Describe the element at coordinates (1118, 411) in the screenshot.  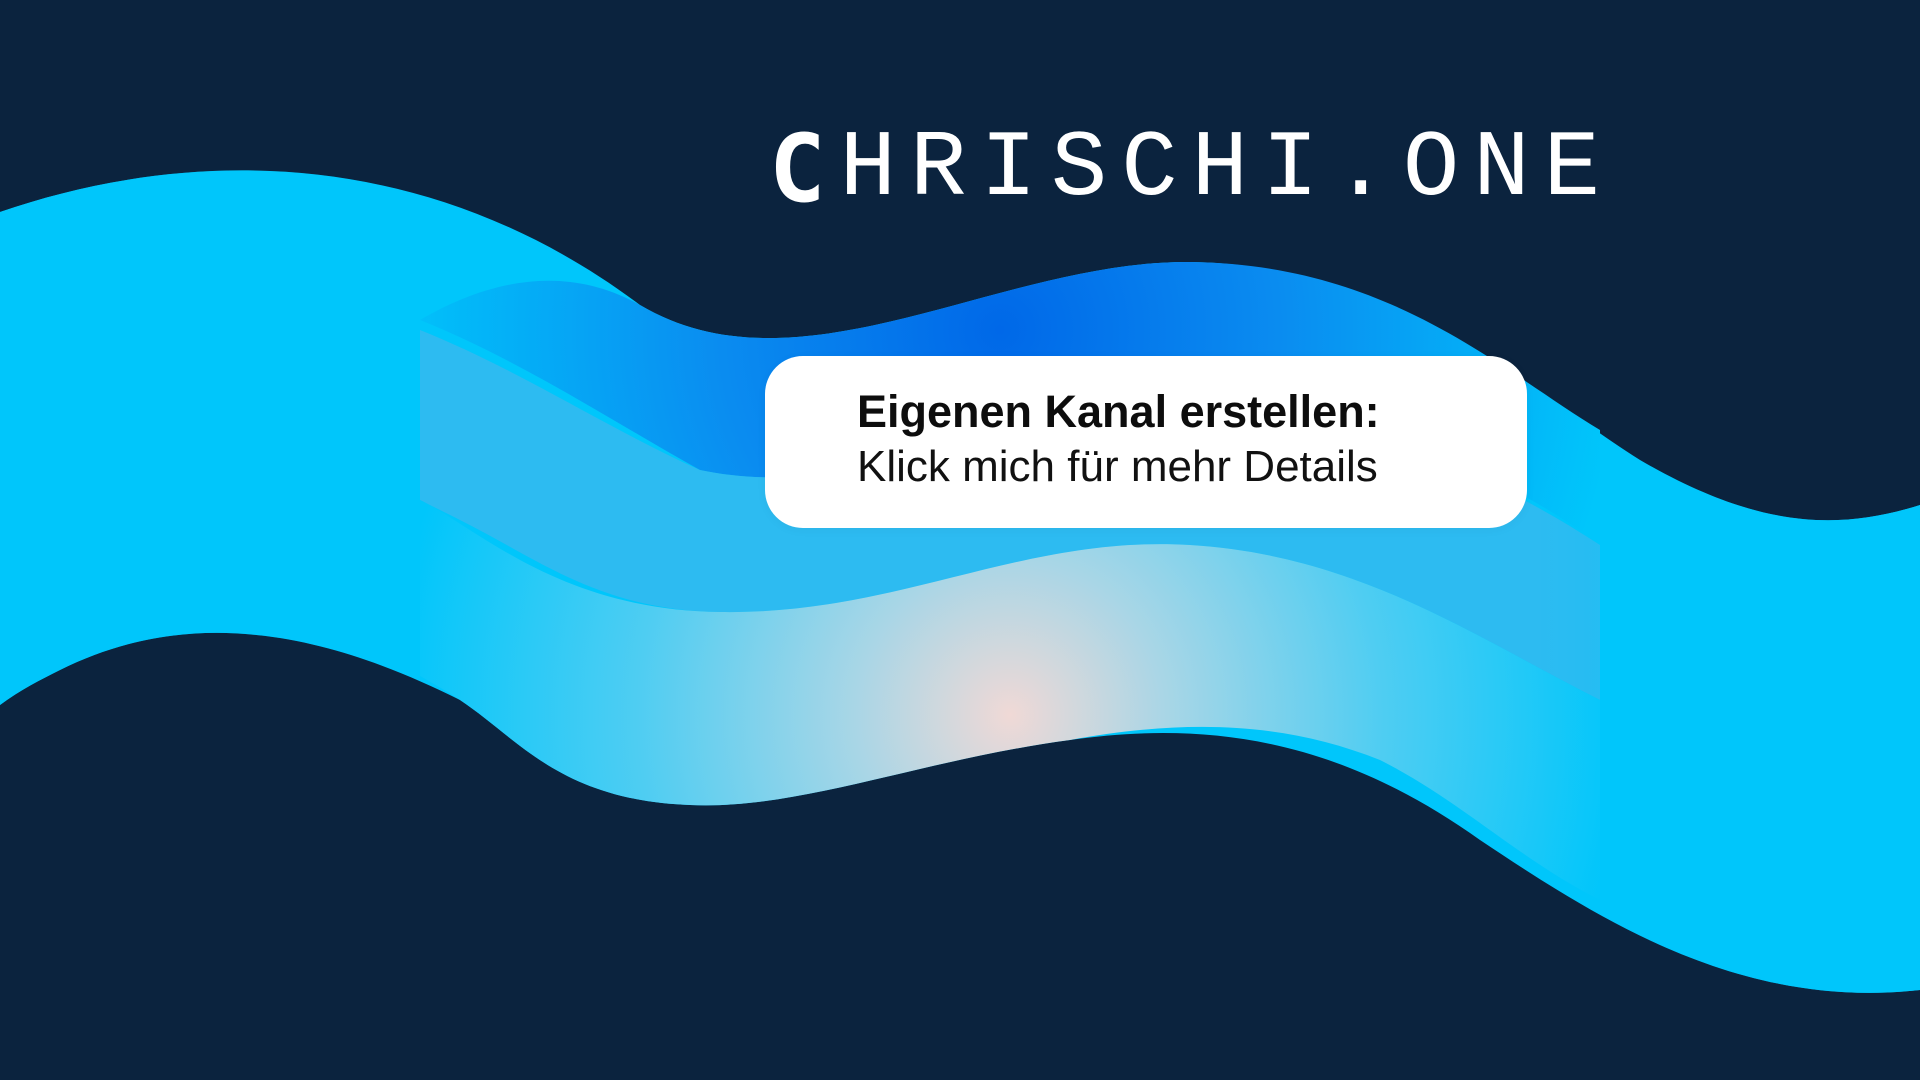
I see `cta-title: Eigenen Kanal erstellen:` at that location.